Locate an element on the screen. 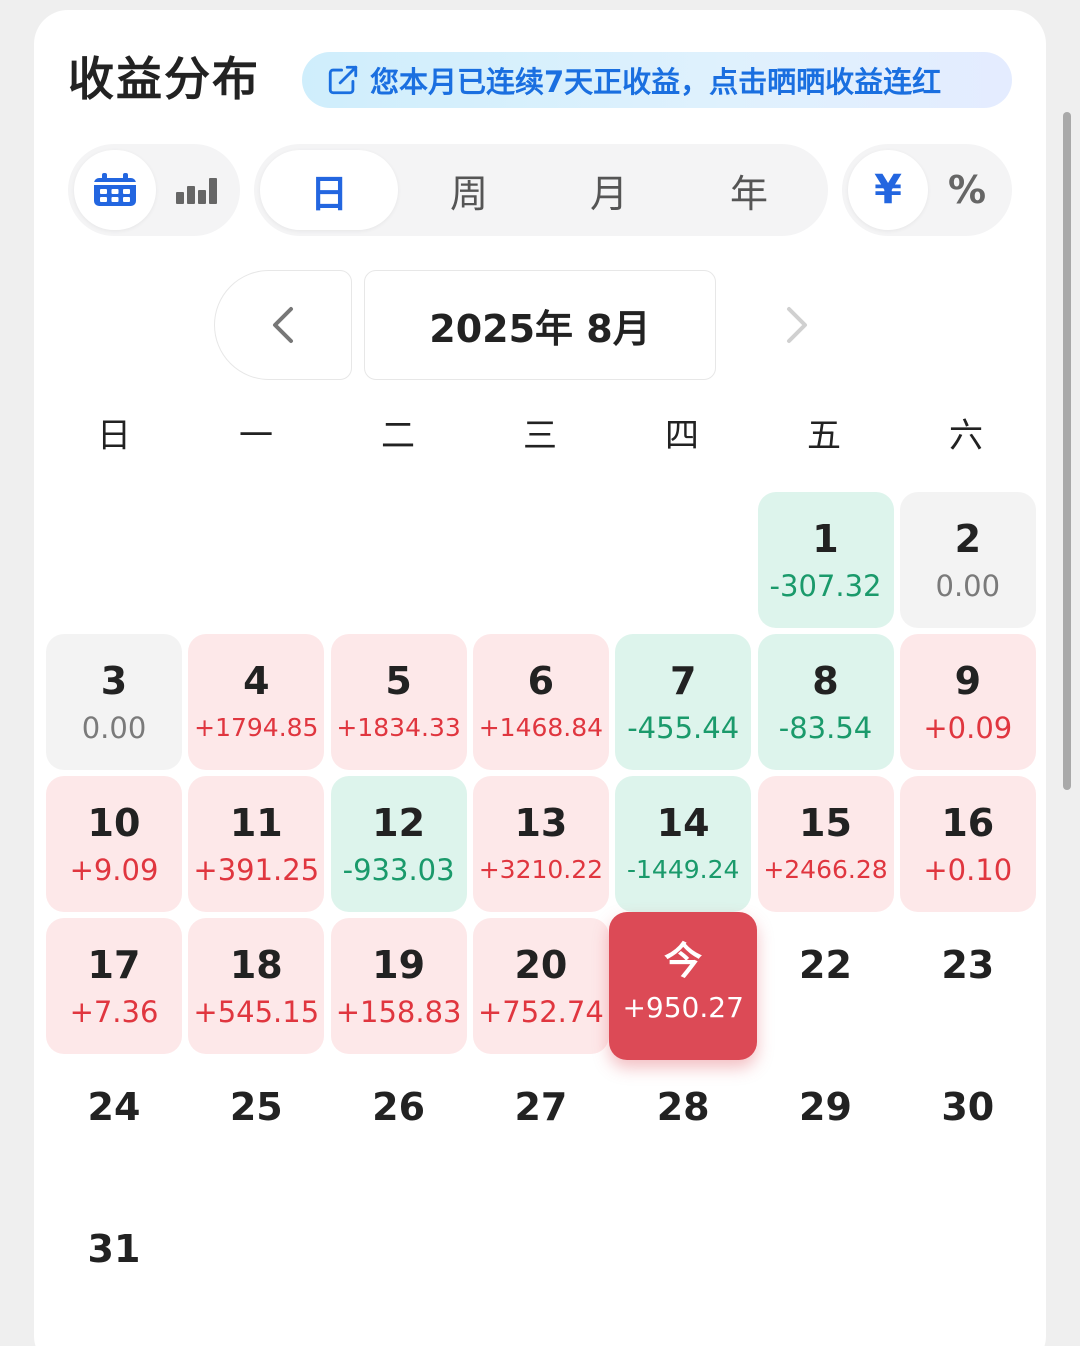 The height and width of the screenshot is (1346, 1080). weekday-label: 三 is located at coordinates (540, 435).